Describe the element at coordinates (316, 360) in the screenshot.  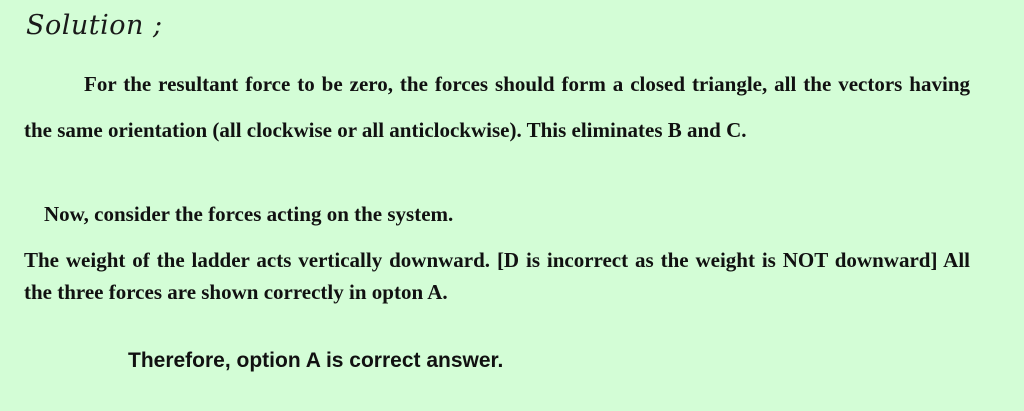
I see `conclusion-text: Therefore, option A is correct answer.` at that location.